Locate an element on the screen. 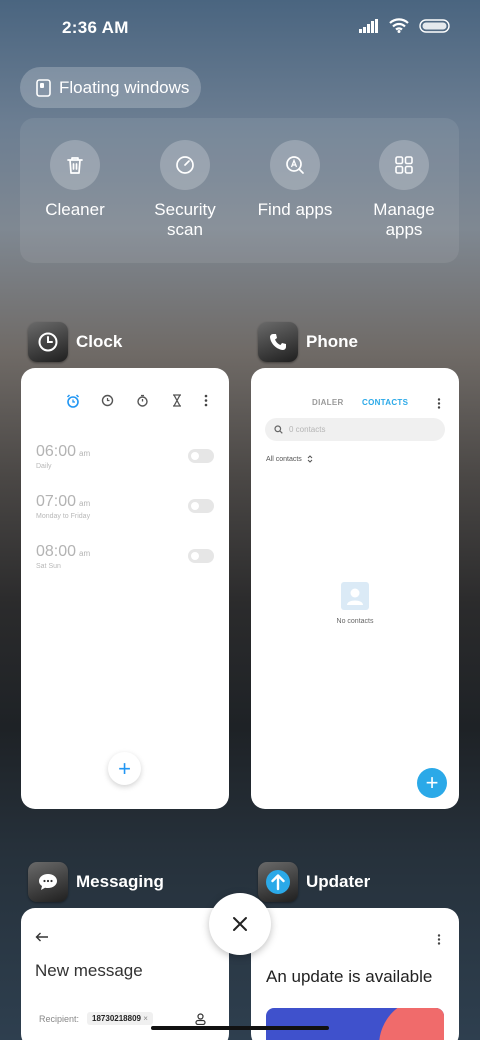 This screenshot has height=1040, width=480. phone-app-name: Phone is located at coordinates (332, 341).